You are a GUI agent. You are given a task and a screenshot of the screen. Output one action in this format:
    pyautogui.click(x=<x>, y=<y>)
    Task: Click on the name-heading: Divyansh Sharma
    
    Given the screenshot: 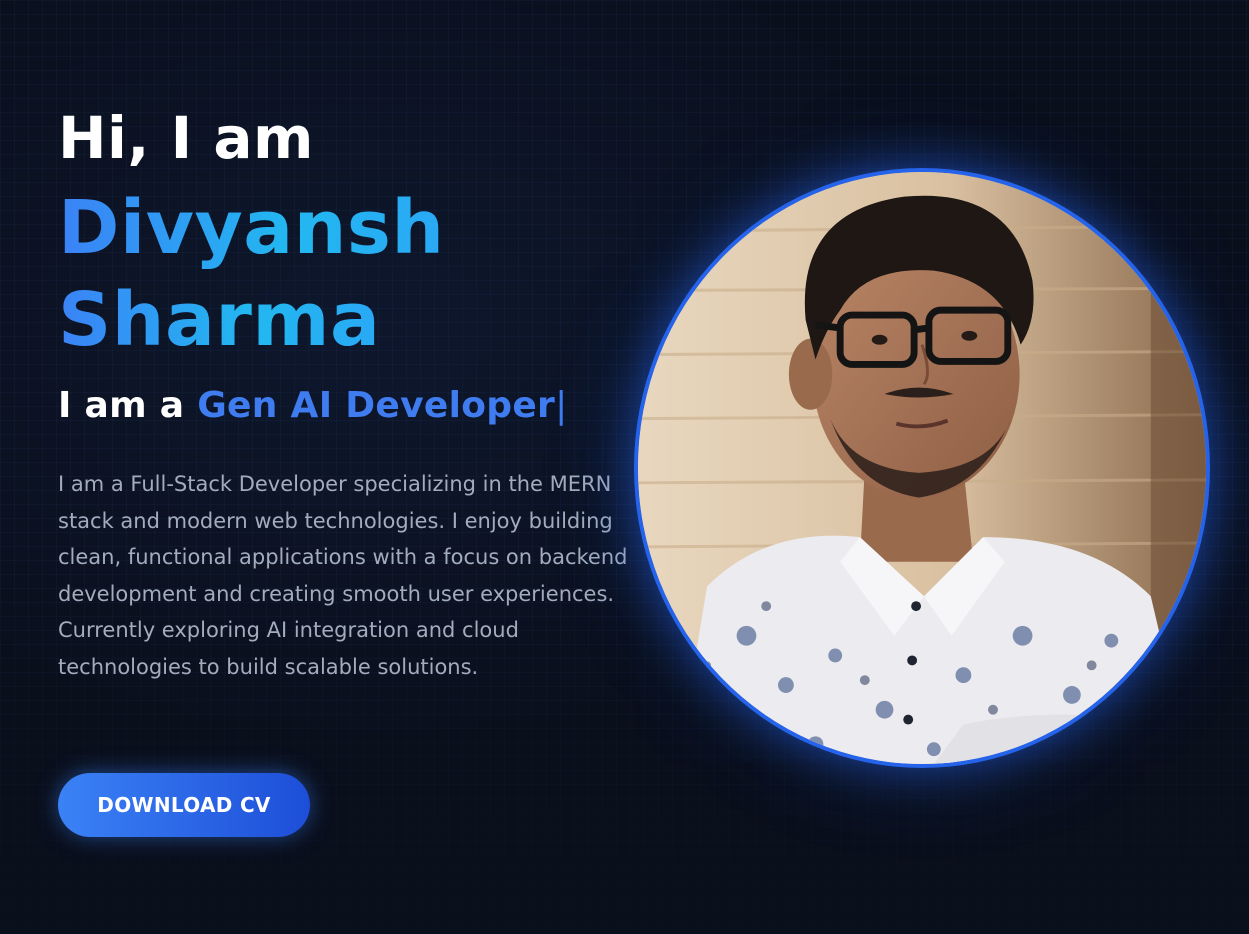 What is the action you would take?
    pyautogui.click(x=353, y=274)
    